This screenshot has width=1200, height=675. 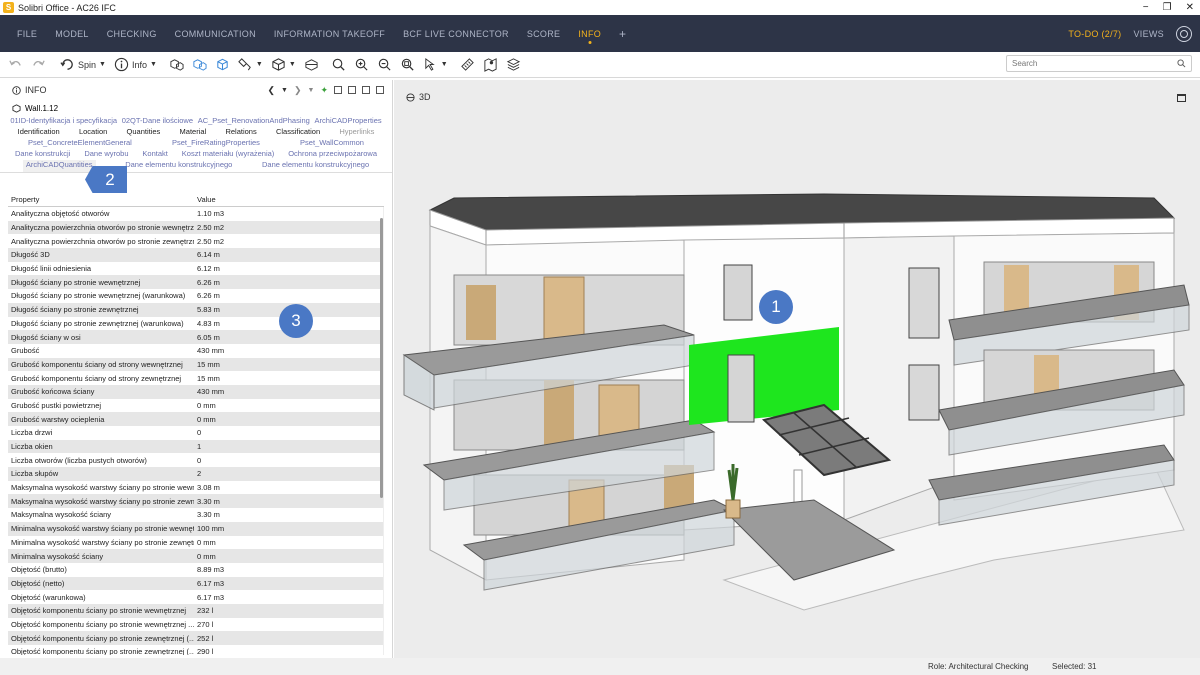 I want to click on menu-checking: CHECKING, so click(x=132, y=33).